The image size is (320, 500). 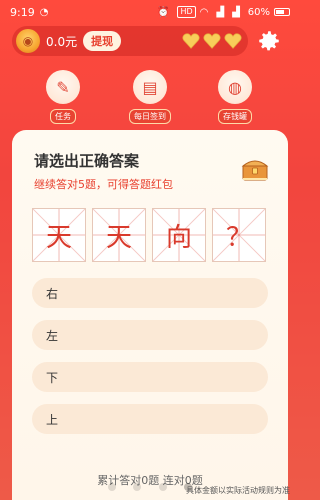 I want to click on signal-icon-2: ▟, so click(x=236, y=12).